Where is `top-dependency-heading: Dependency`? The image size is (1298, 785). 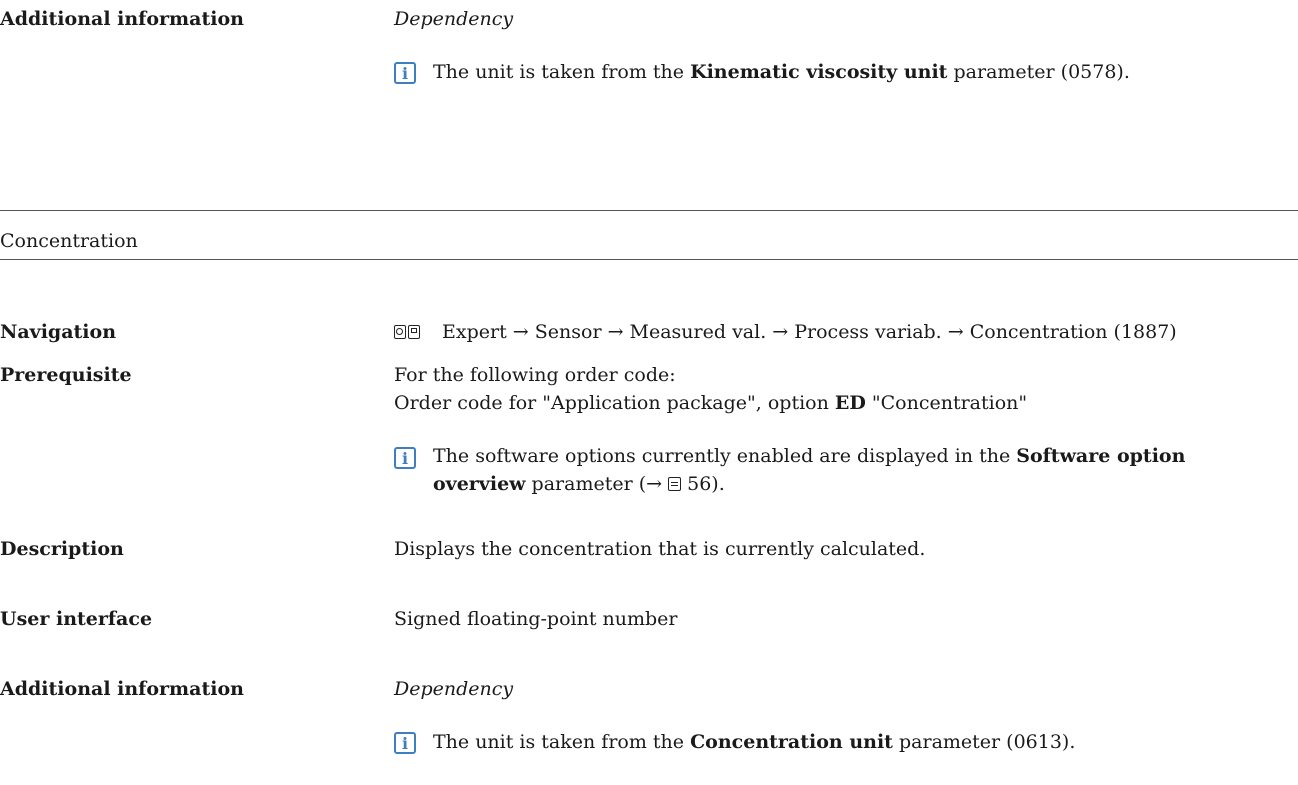
top-dependency-heading: Dependency is located at coordinates (454, 19).